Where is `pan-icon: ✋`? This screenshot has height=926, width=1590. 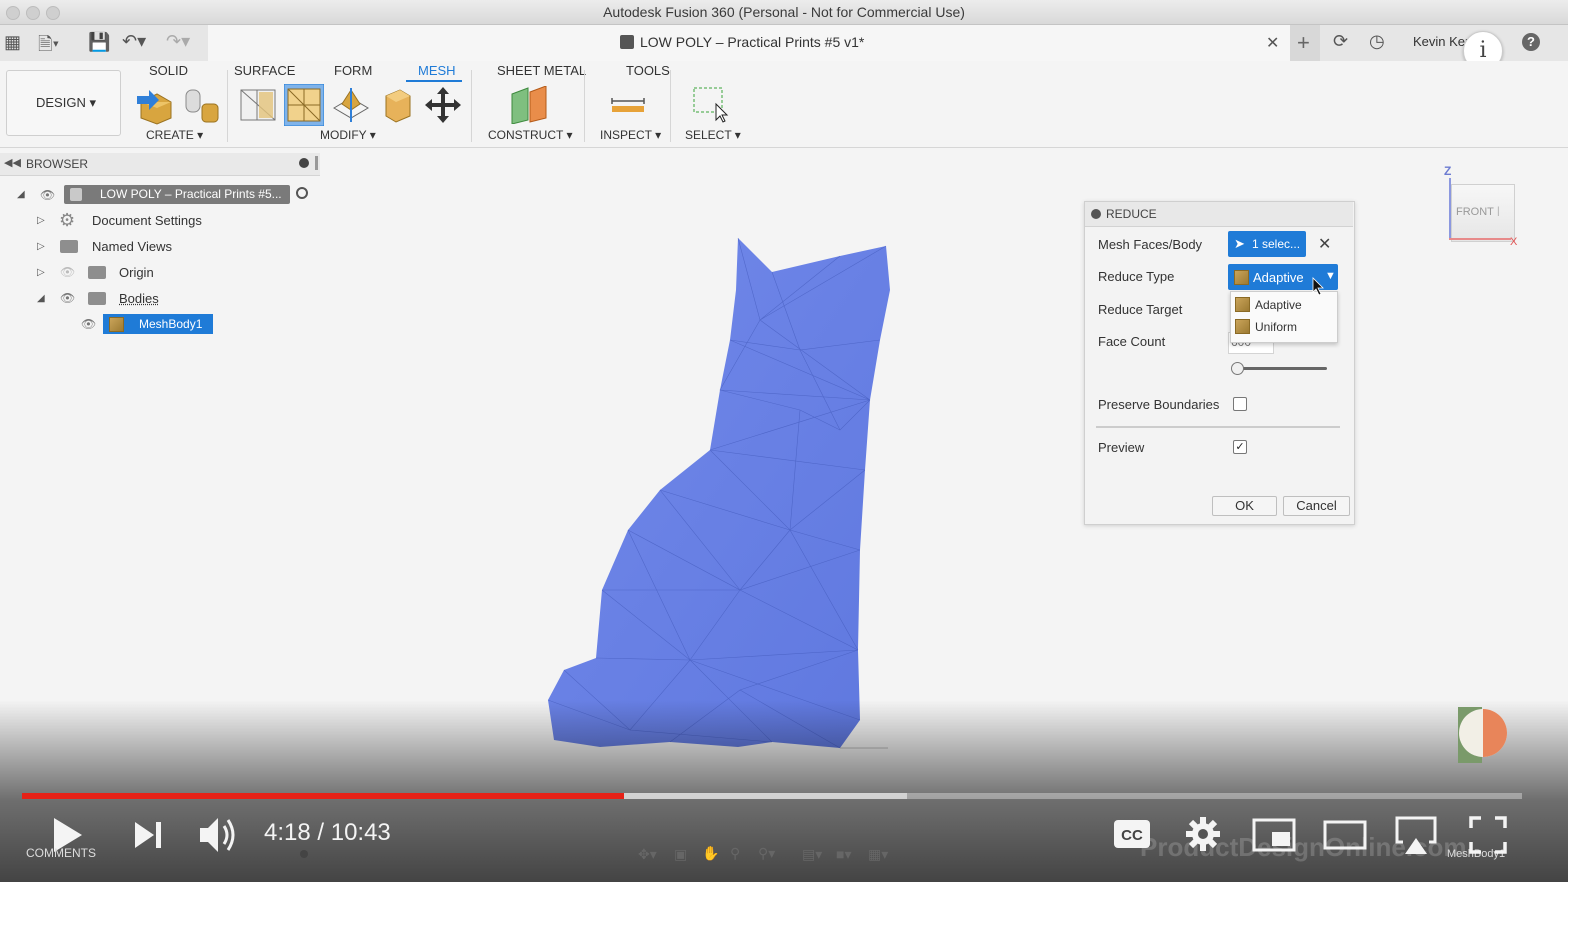 pan-icon: ✋ is located at coordinates (710, 853).